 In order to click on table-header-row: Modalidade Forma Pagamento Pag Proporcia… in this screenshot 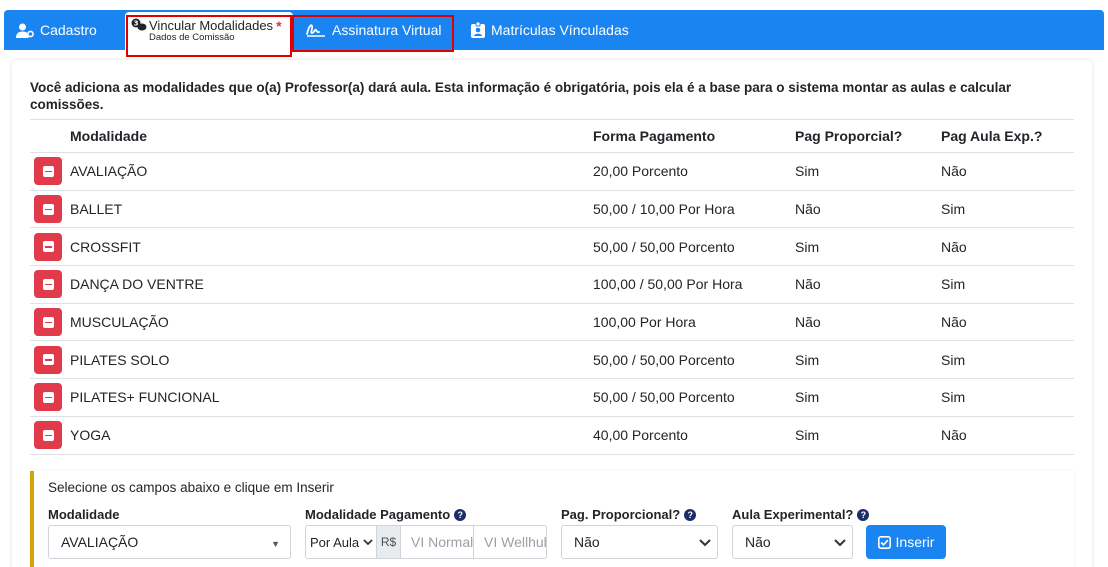, I will do `click(552, 136)`.